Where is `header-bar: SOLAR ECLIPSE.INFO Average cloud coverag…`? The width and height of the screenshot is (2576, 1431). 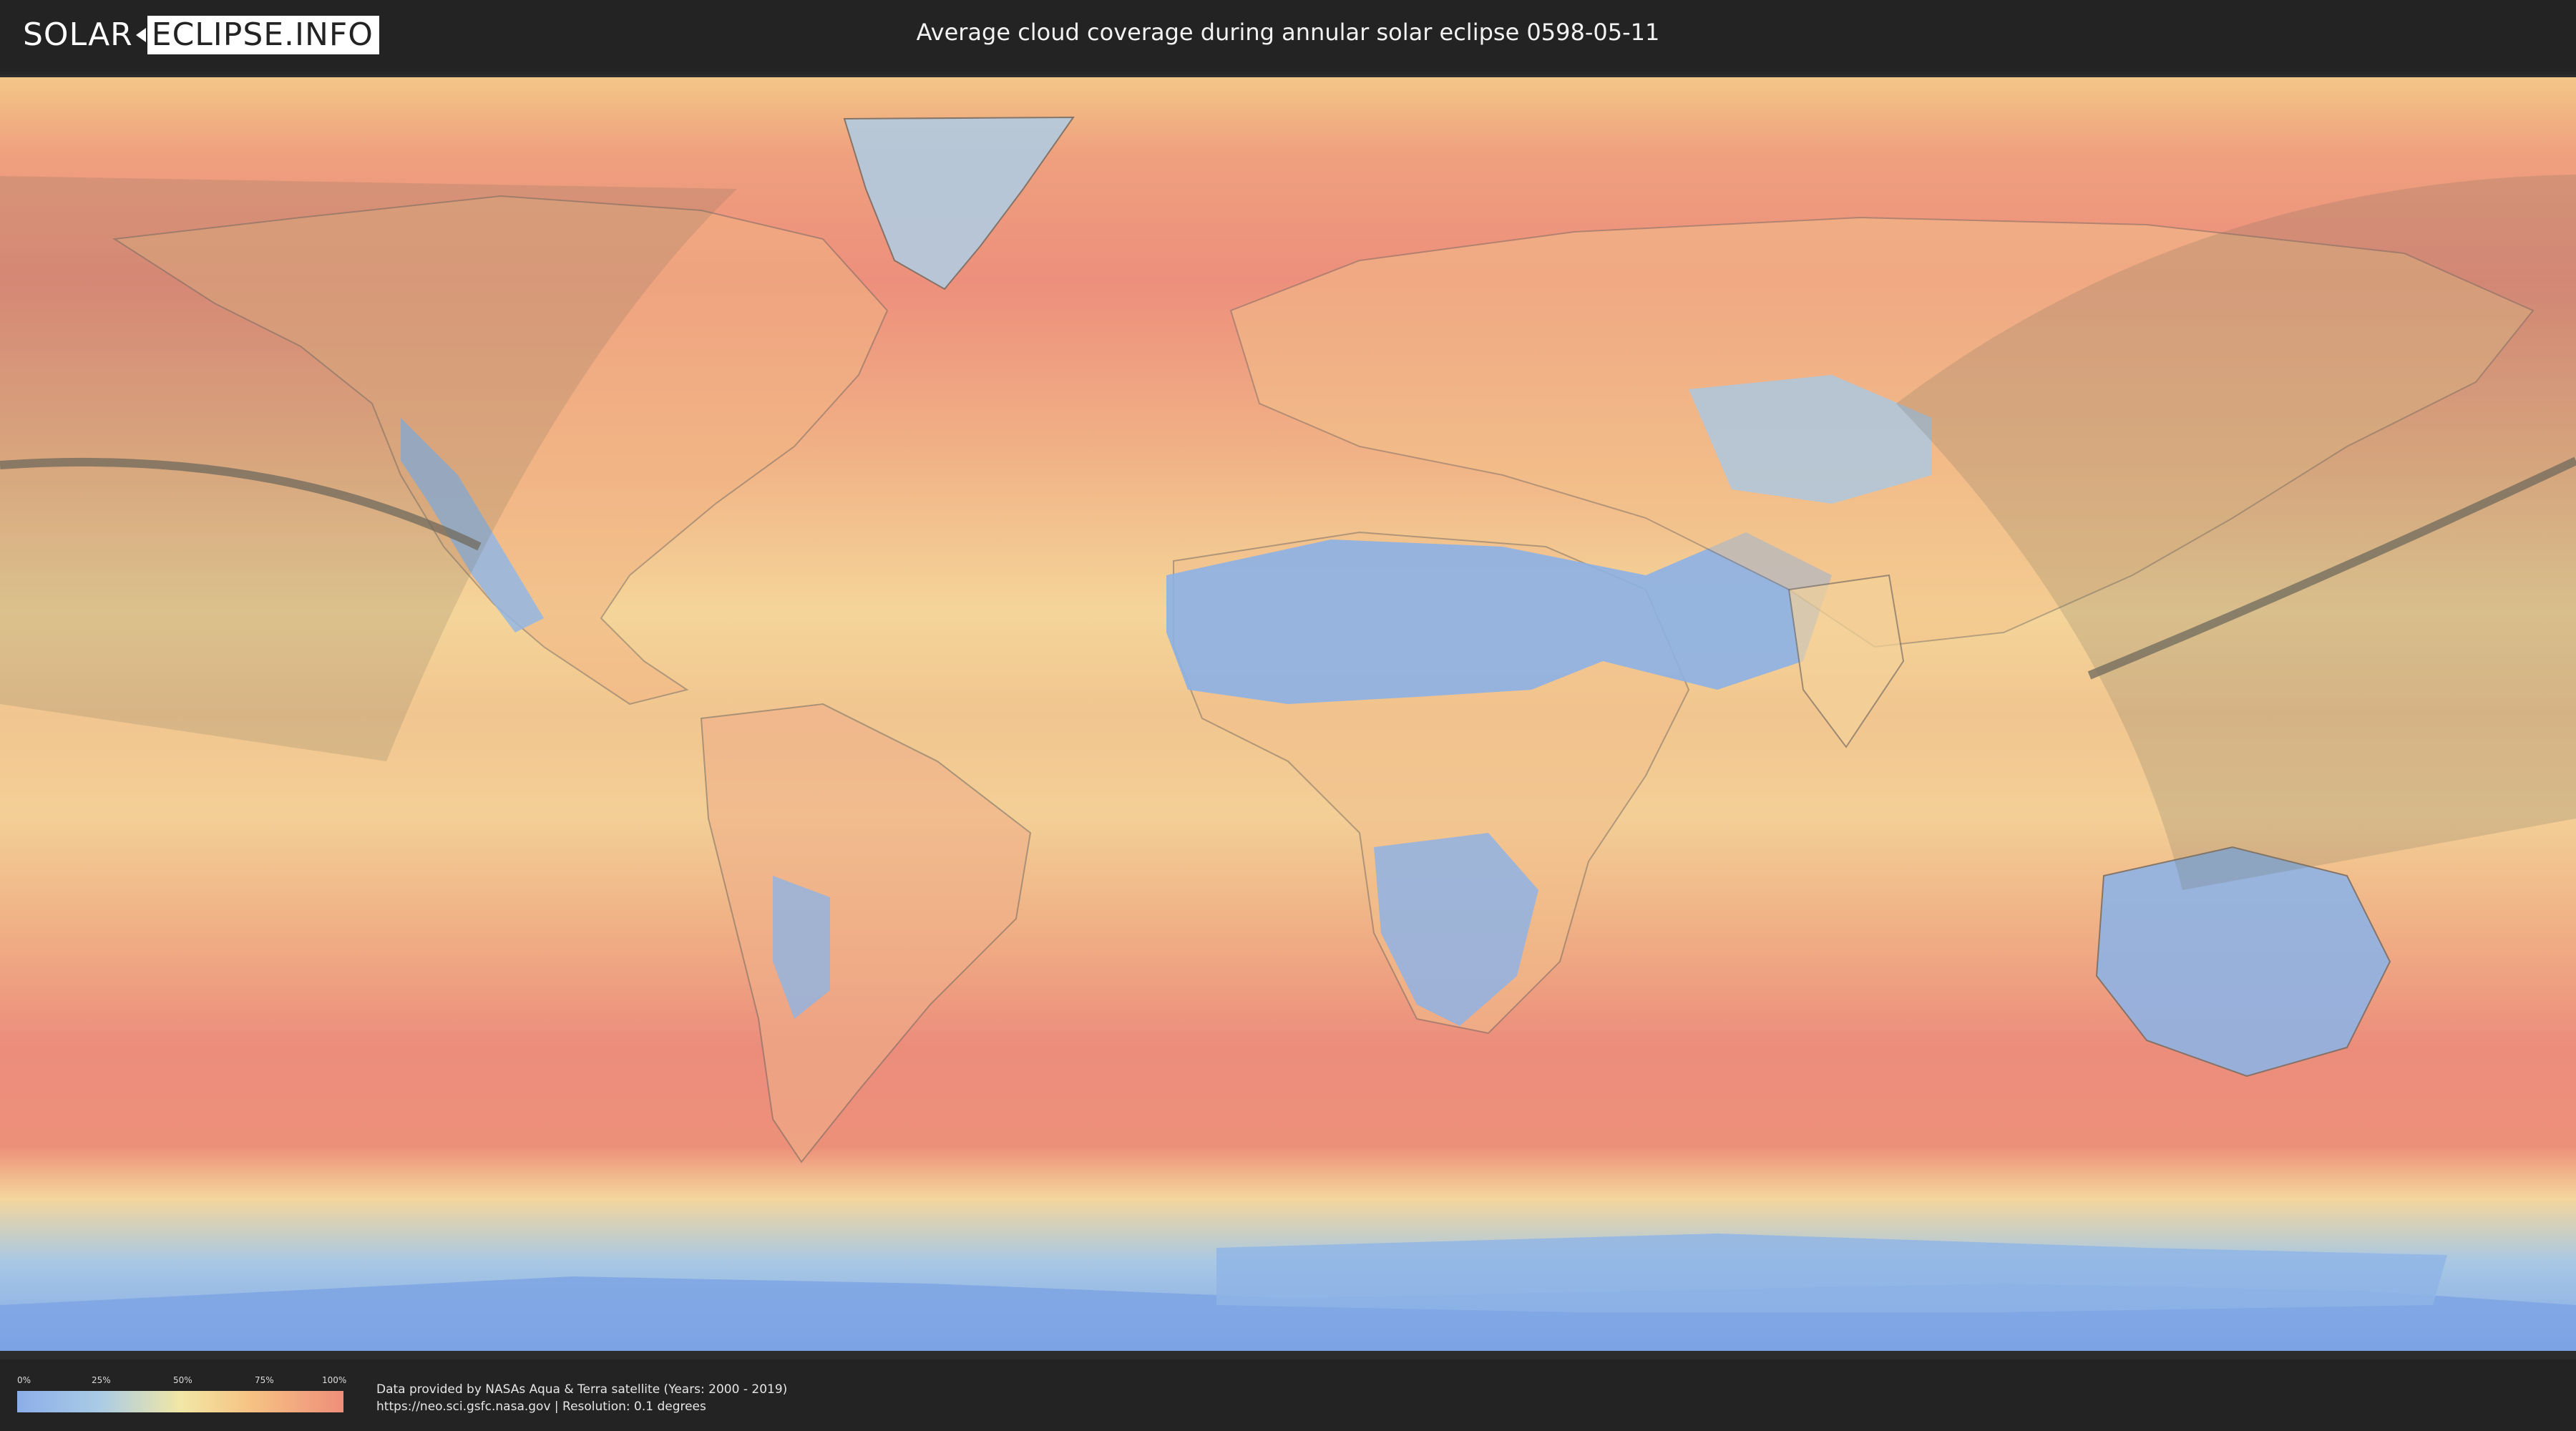
header-bar: SOLAR ECLIPSE.INFO Average cloud coverag… is located at coordinates (1288, 36).